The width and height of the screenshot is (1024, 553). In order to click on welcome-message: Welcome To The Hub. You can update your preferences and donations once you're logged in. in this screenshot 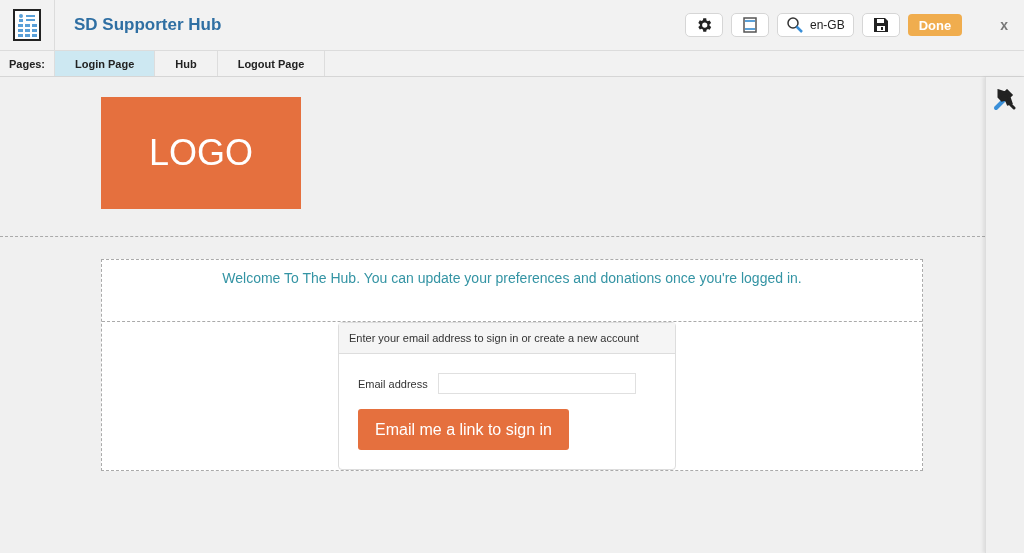, I will do `click(512, 278)`.